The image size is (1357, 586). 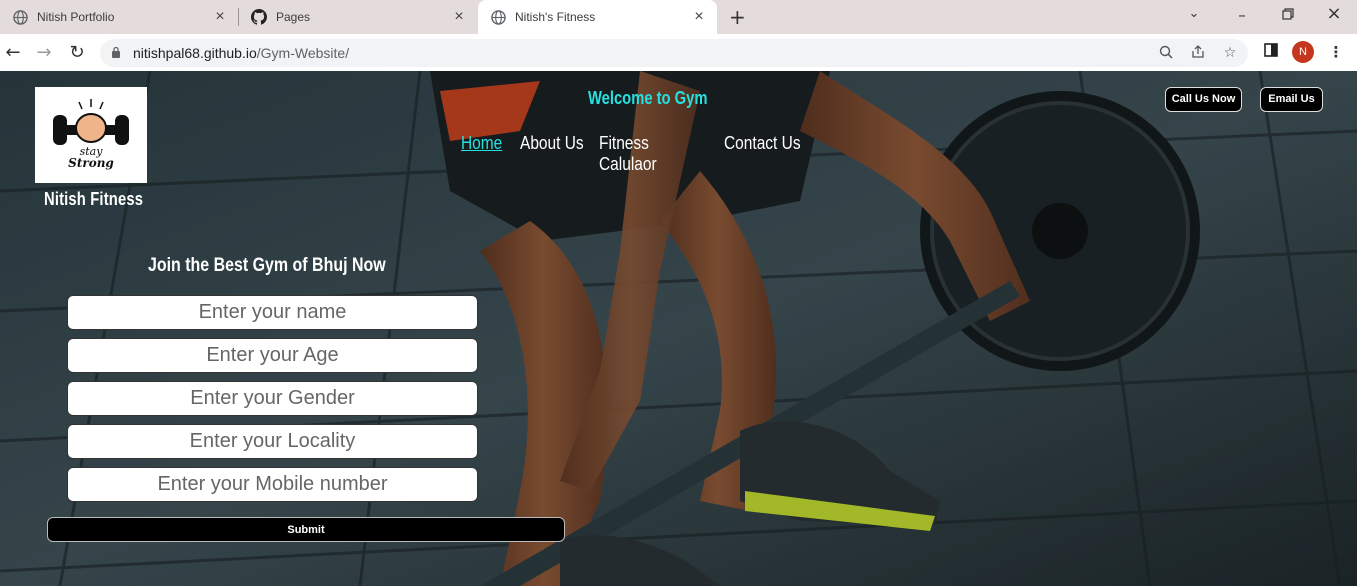 What do you see at coordinates (762, 154) in the screenshot?
I see `nav-contact-link: Contact Us` at bounding box center [762, 154].